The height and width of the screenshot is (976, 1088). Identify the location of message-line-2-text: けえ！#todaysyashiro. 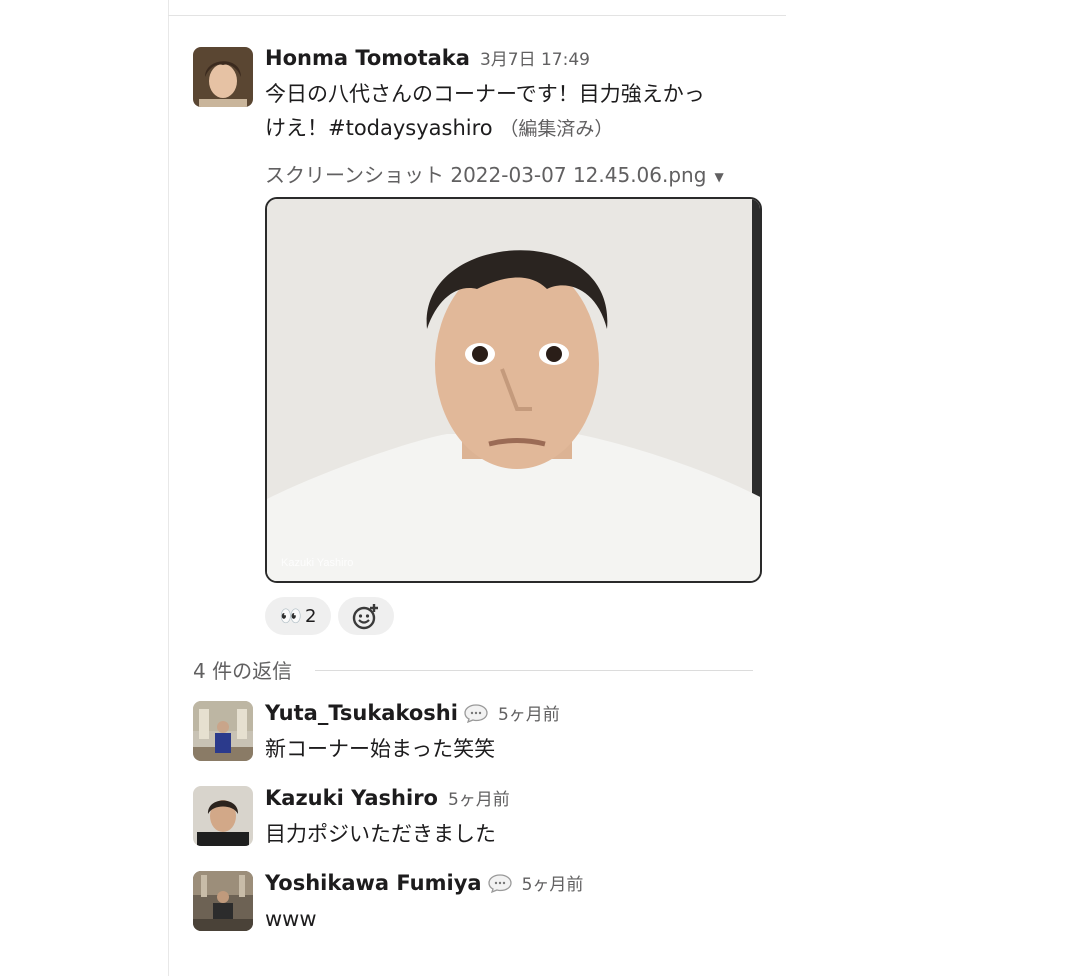
(379, 128).